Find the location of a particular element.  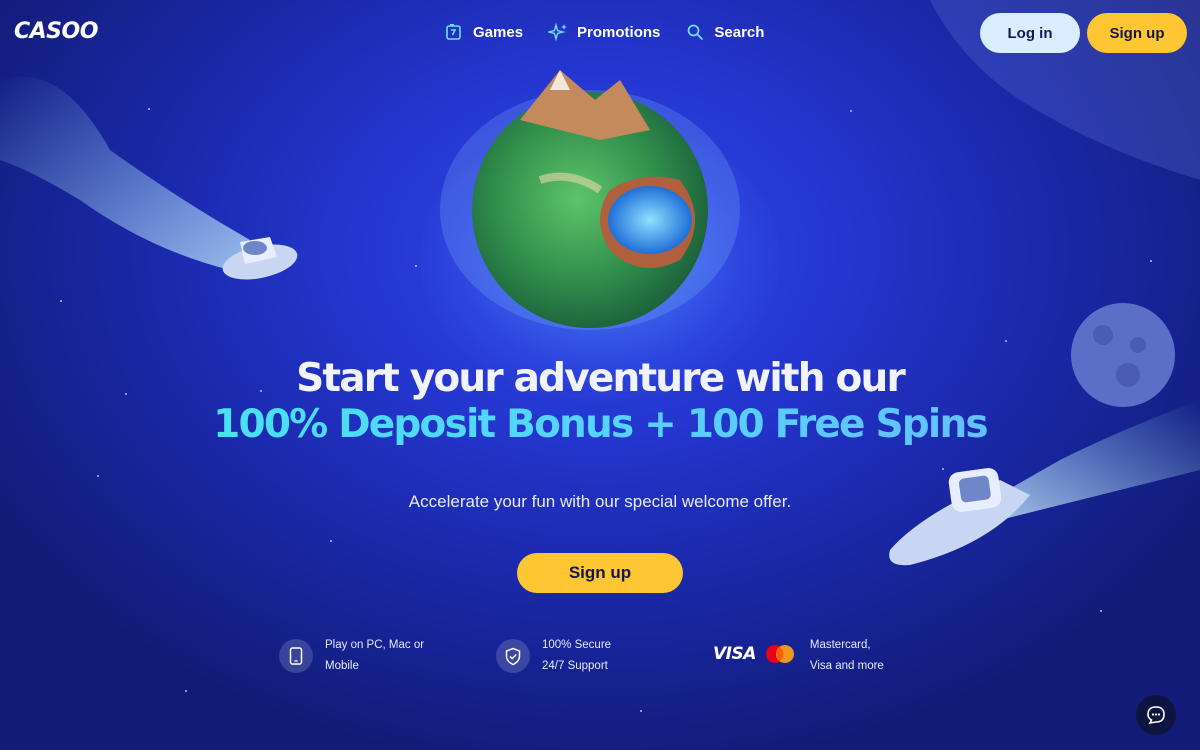

hero-title: Start your adventure with our is located at coordinates (601, 378).